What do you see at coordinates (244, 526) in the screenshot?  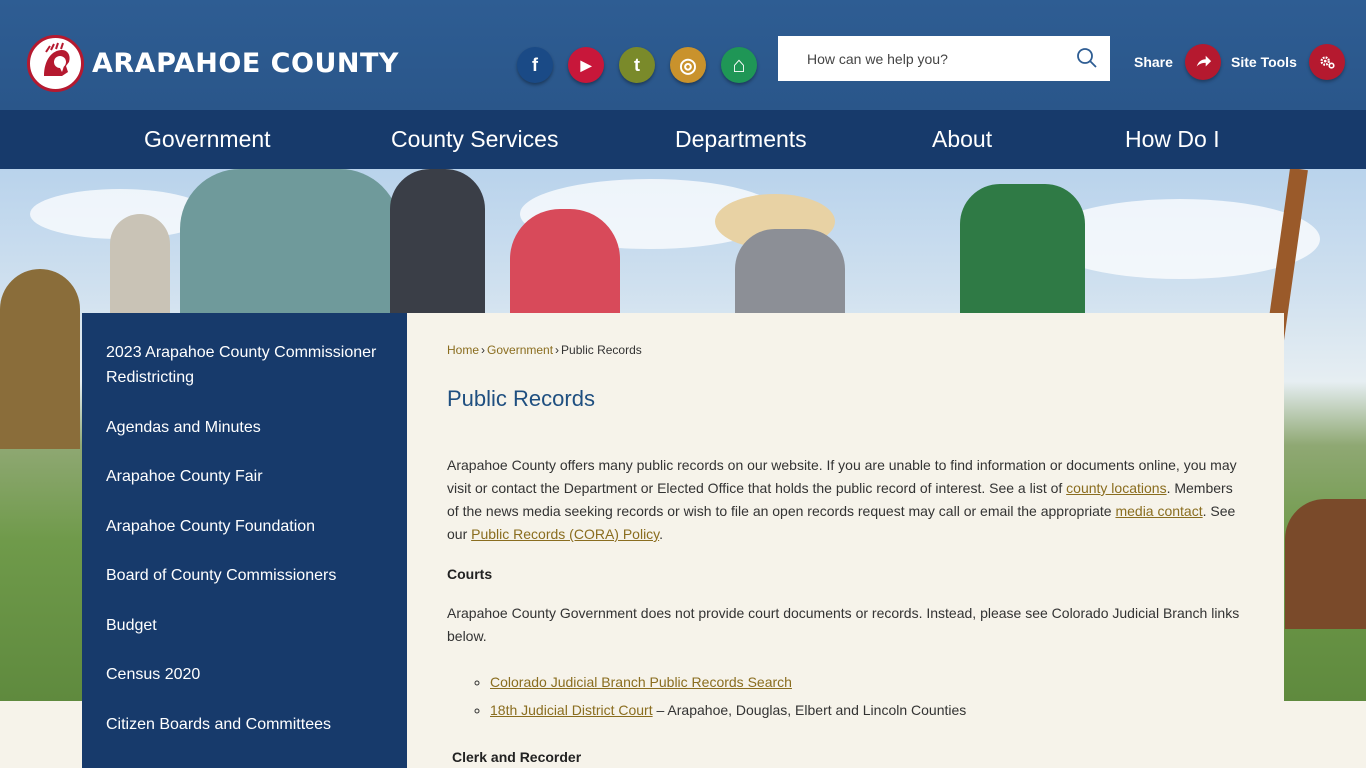 I see `sidebar-item-foundation: Arapahoe County Foundation` at bounding box center [244, 526].